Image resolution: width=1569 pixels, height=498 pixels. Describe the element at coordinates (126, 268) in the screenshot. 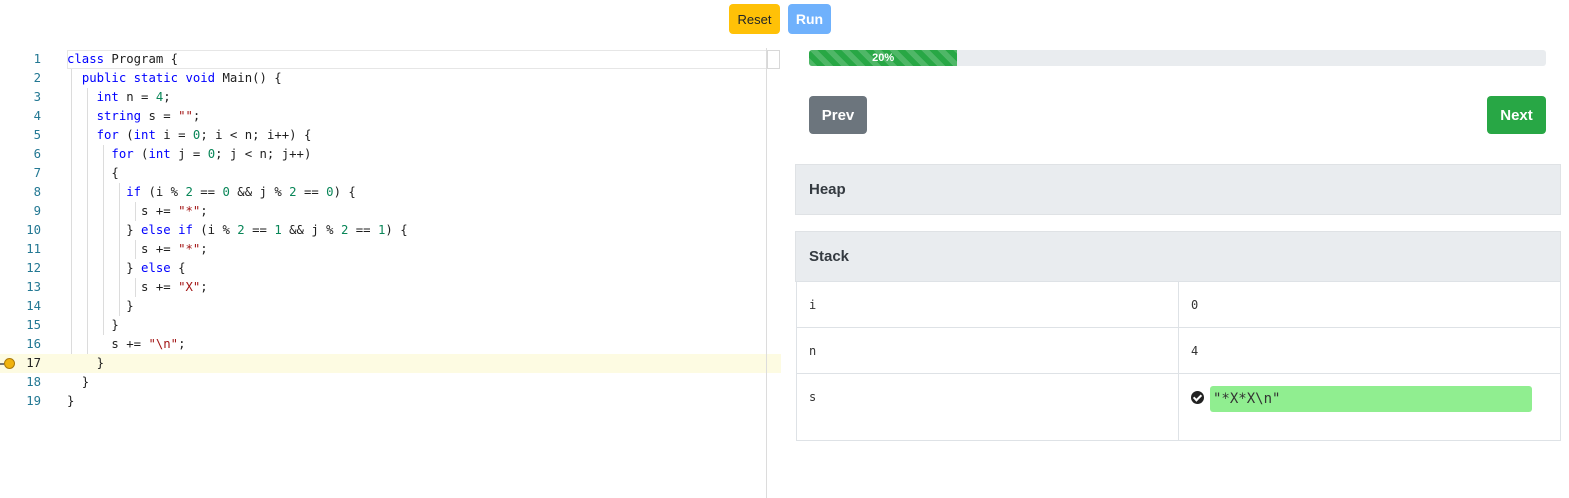

I see `code-text: } else {` at that location.